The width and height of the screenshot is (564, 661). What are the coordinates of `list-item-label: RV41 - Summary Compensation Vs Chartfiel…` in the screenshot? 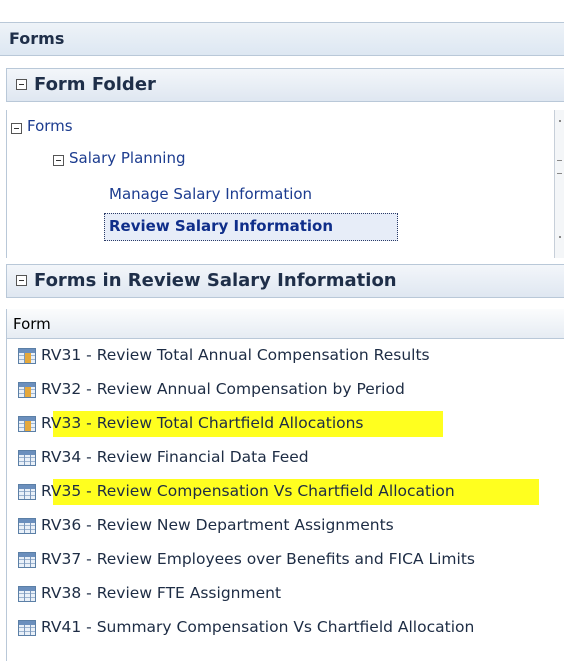 It's located at (258, 627).